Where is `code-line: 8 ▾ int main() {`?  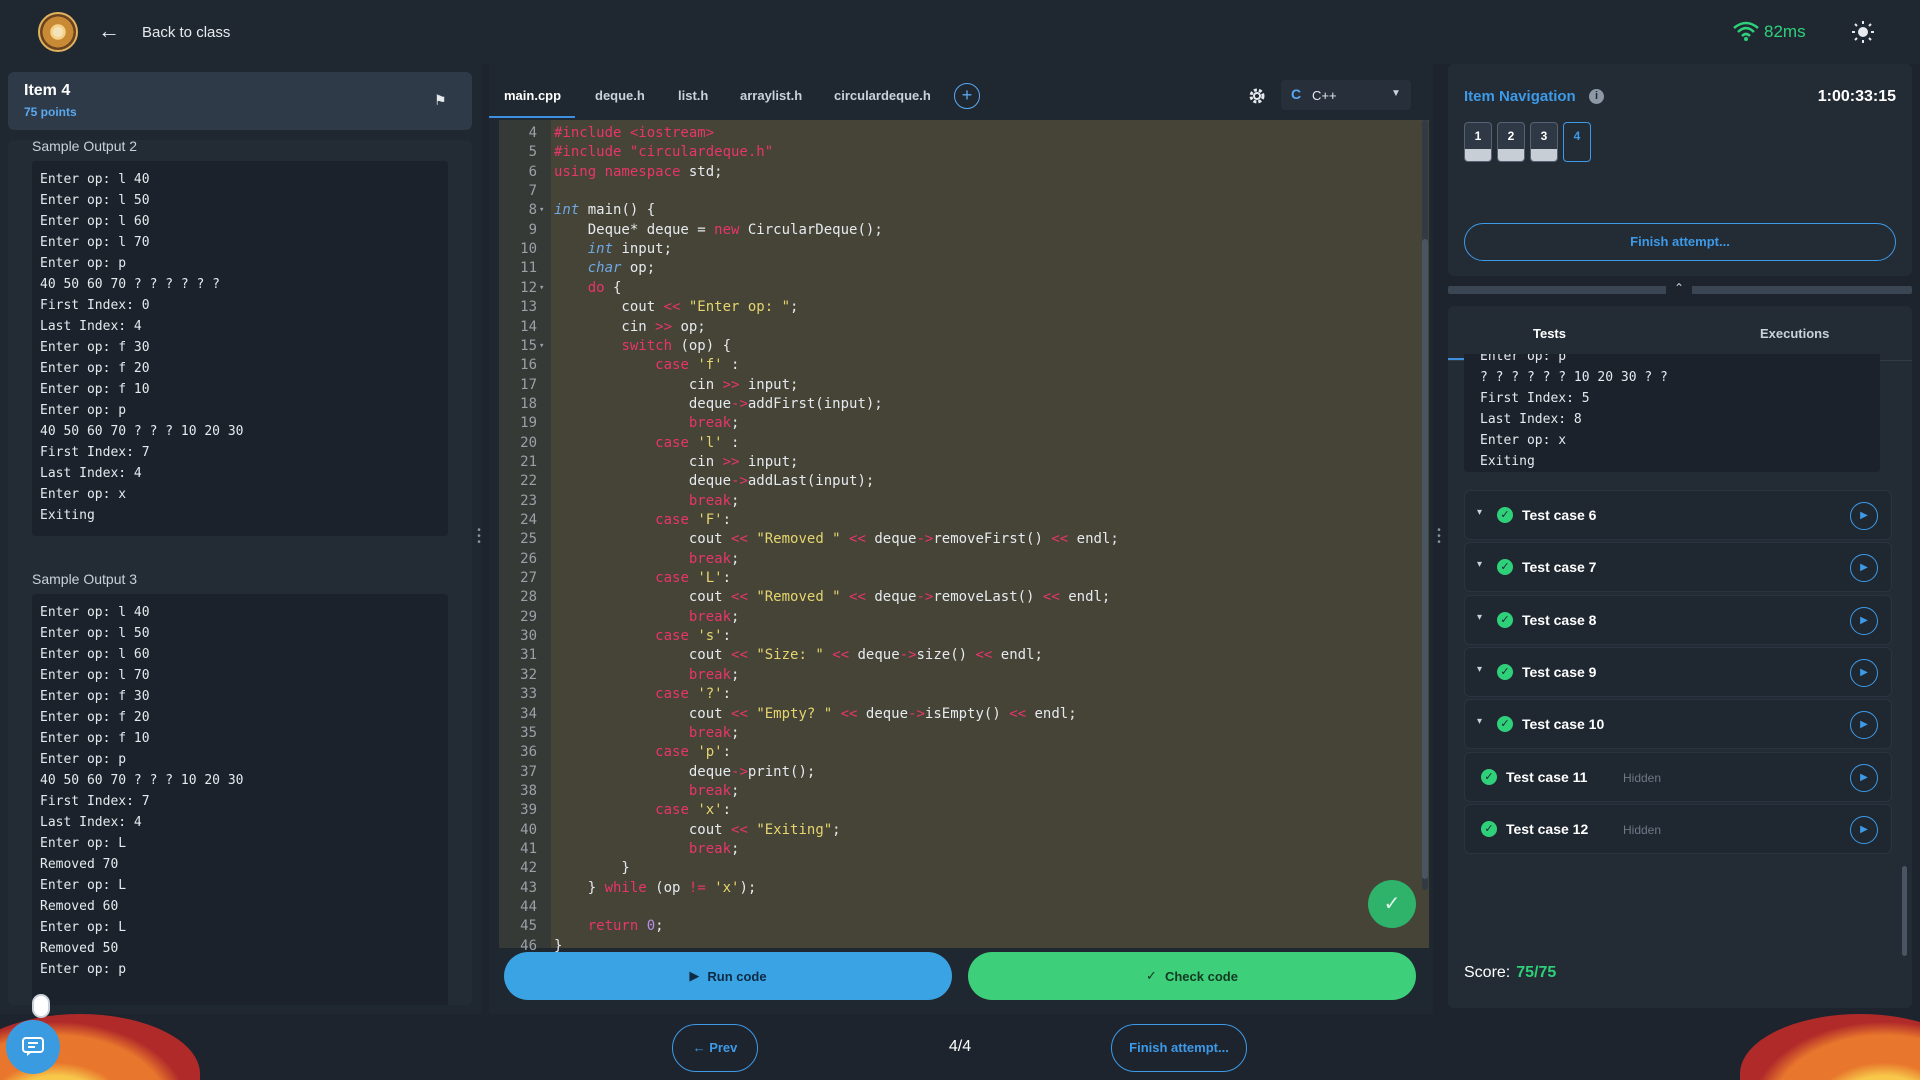
code-line: 8 ▾ int main() { is located at coordinates (959, 210).